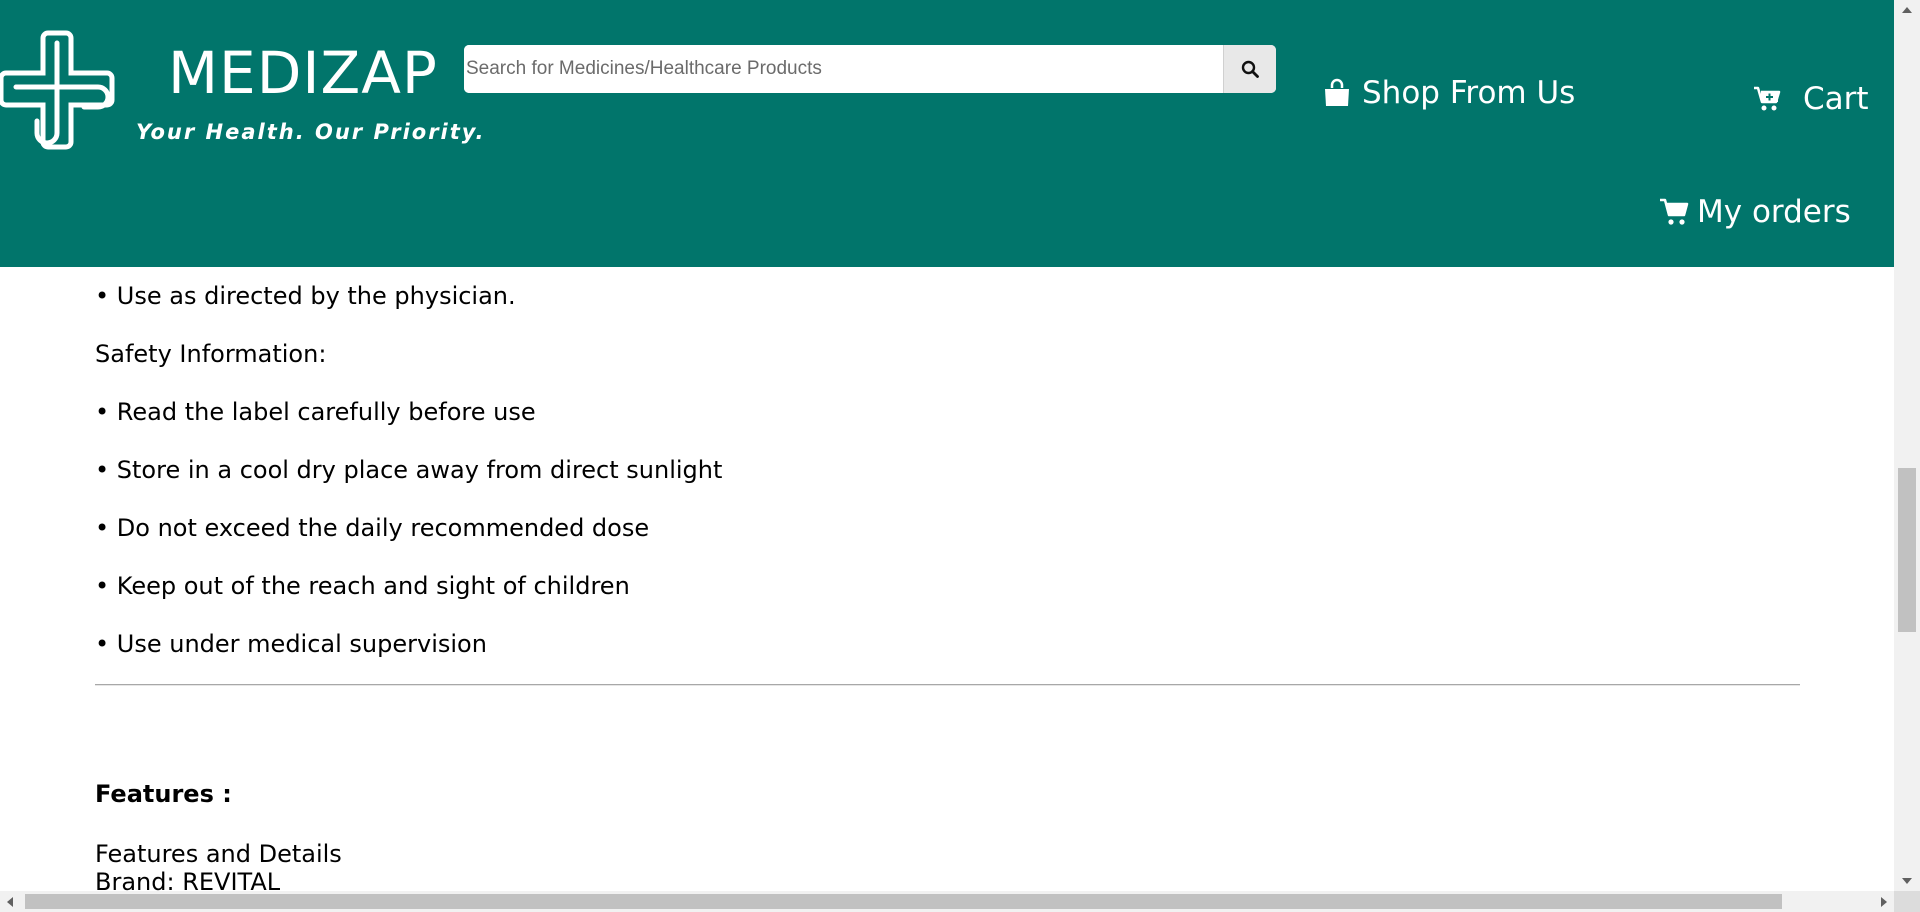  I want to click on safety-item: • Read the label carefully before use, so click(315, 412).